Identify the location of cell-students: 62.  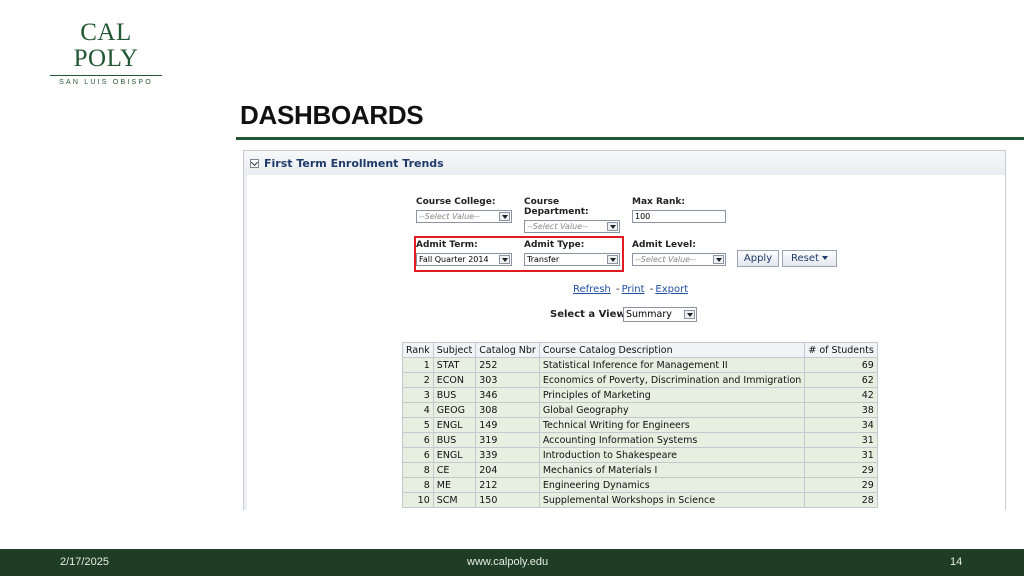
(841, 380).